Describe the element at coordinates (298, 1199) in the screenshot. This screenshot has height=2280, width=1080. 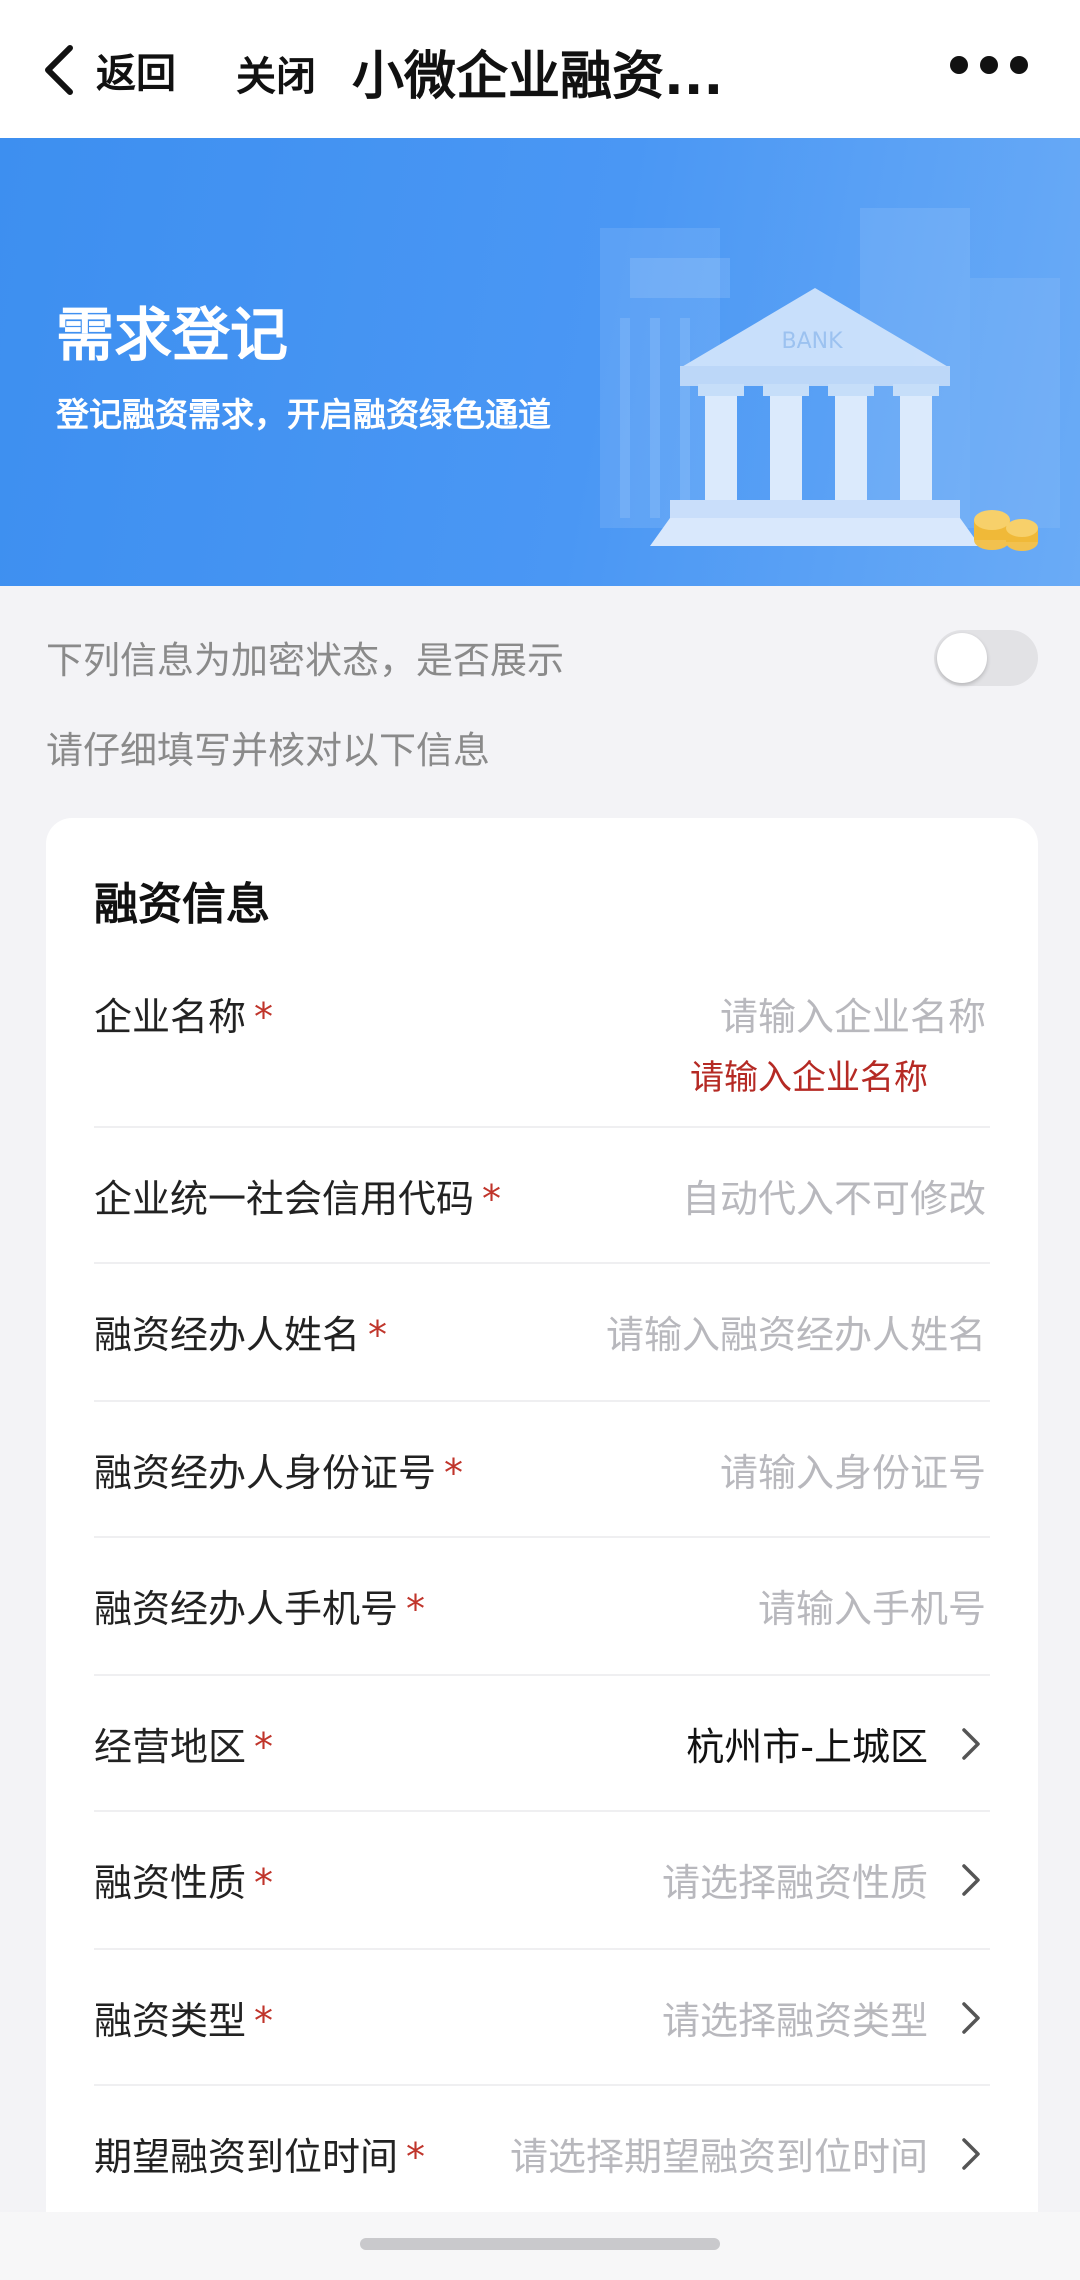
I see `field-label: 企业统一社会信用代码 *` at that location.